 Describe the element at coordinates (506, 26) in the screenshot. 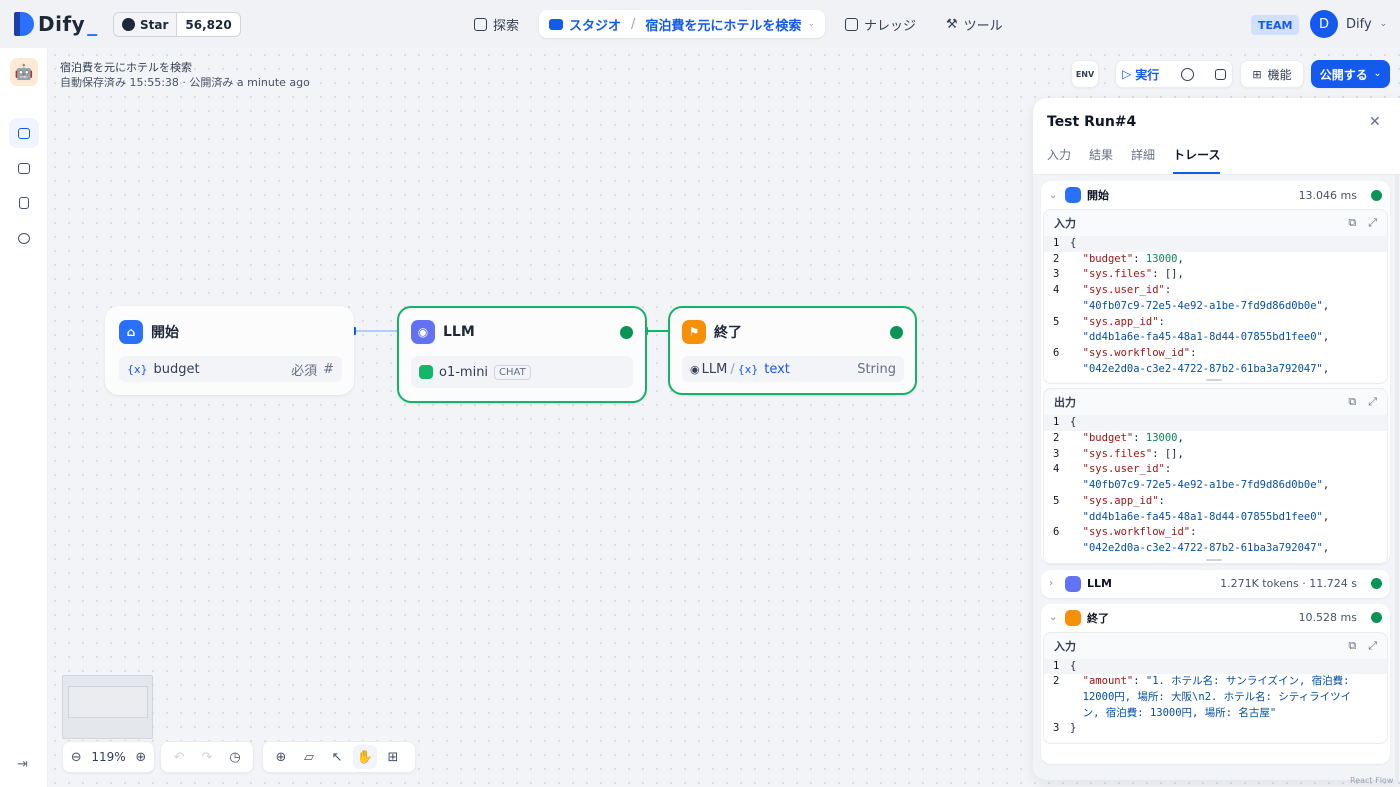

I see `nav-explore-label: 探索` at that location.